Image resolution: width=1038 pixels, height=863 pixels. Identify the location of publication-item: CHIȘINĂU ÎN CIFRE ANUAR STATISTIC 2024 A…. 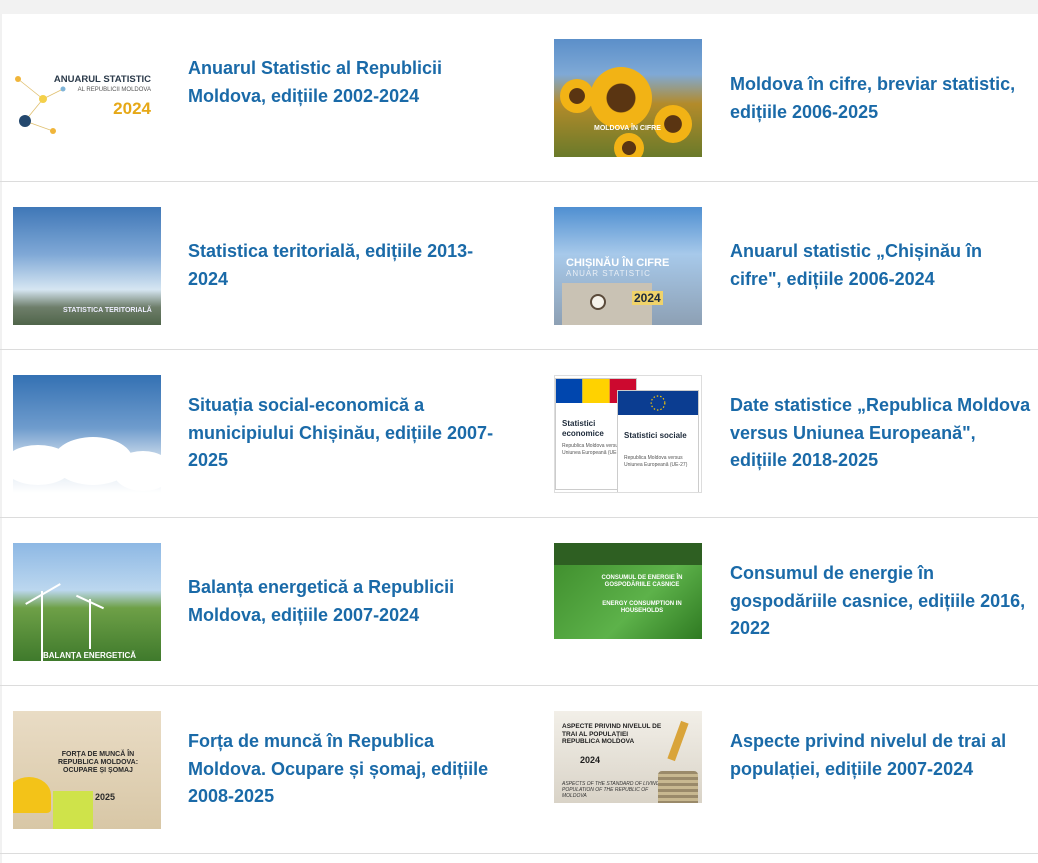
(789, 265).